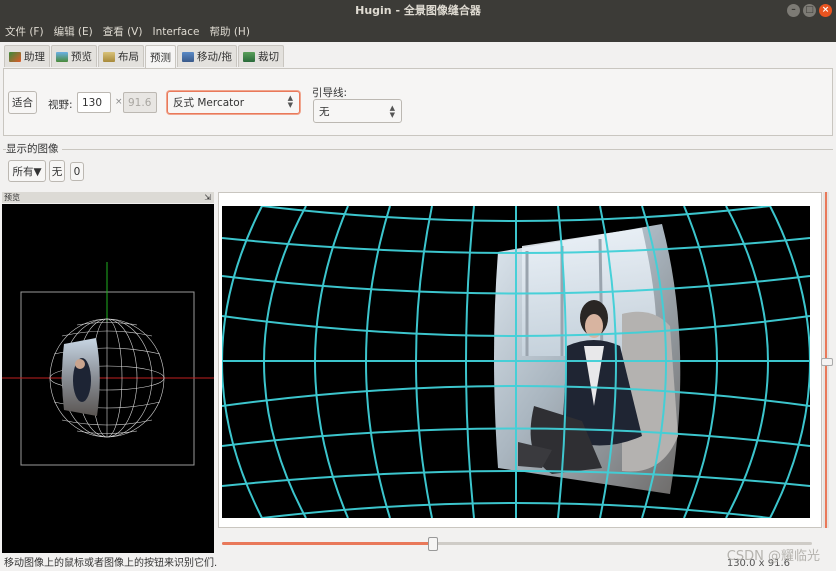 This screenshot has height=571, width=836. What do you see at coordinates (108, 364) in the screenshot?
I see `overview-sphere` at bounding box center [108, 364].